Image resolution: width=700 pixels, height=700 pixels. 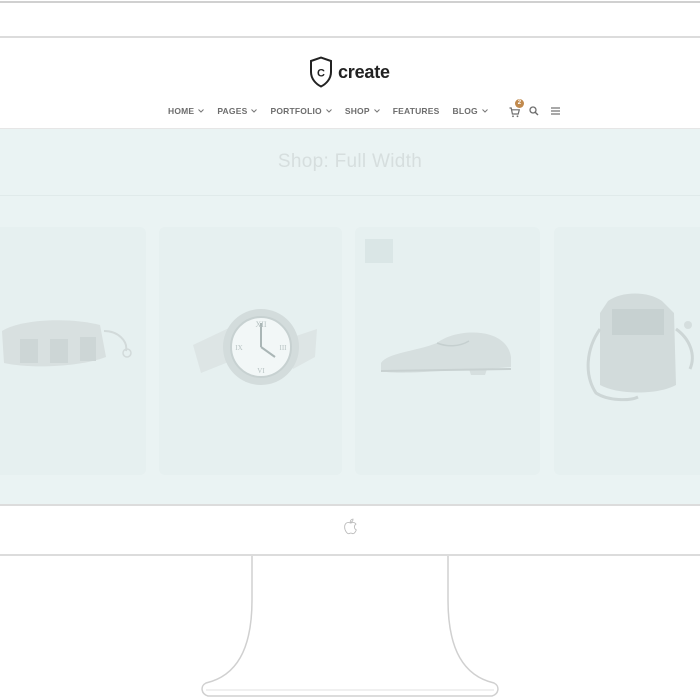 What do you see at coordinates (284, 348) in the screenshot?
I see `svg-text: III` at bounding box center [284, 348].